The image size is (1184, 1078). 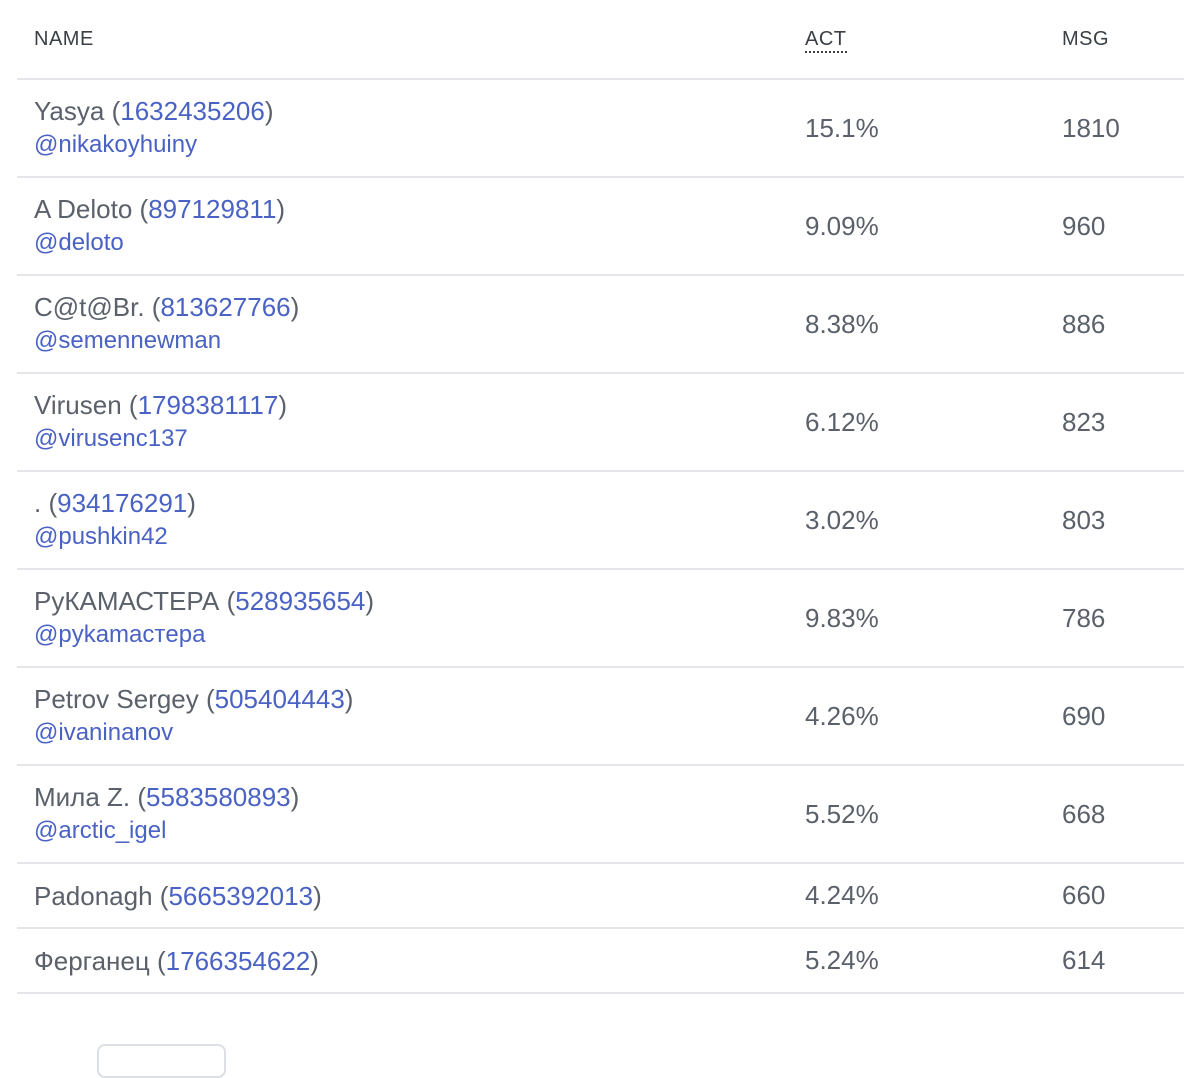 What do you see at coordinates (225, 307) in the screenshot?
I see `user-id-link: 813627766` at bounding box center [225, 307].